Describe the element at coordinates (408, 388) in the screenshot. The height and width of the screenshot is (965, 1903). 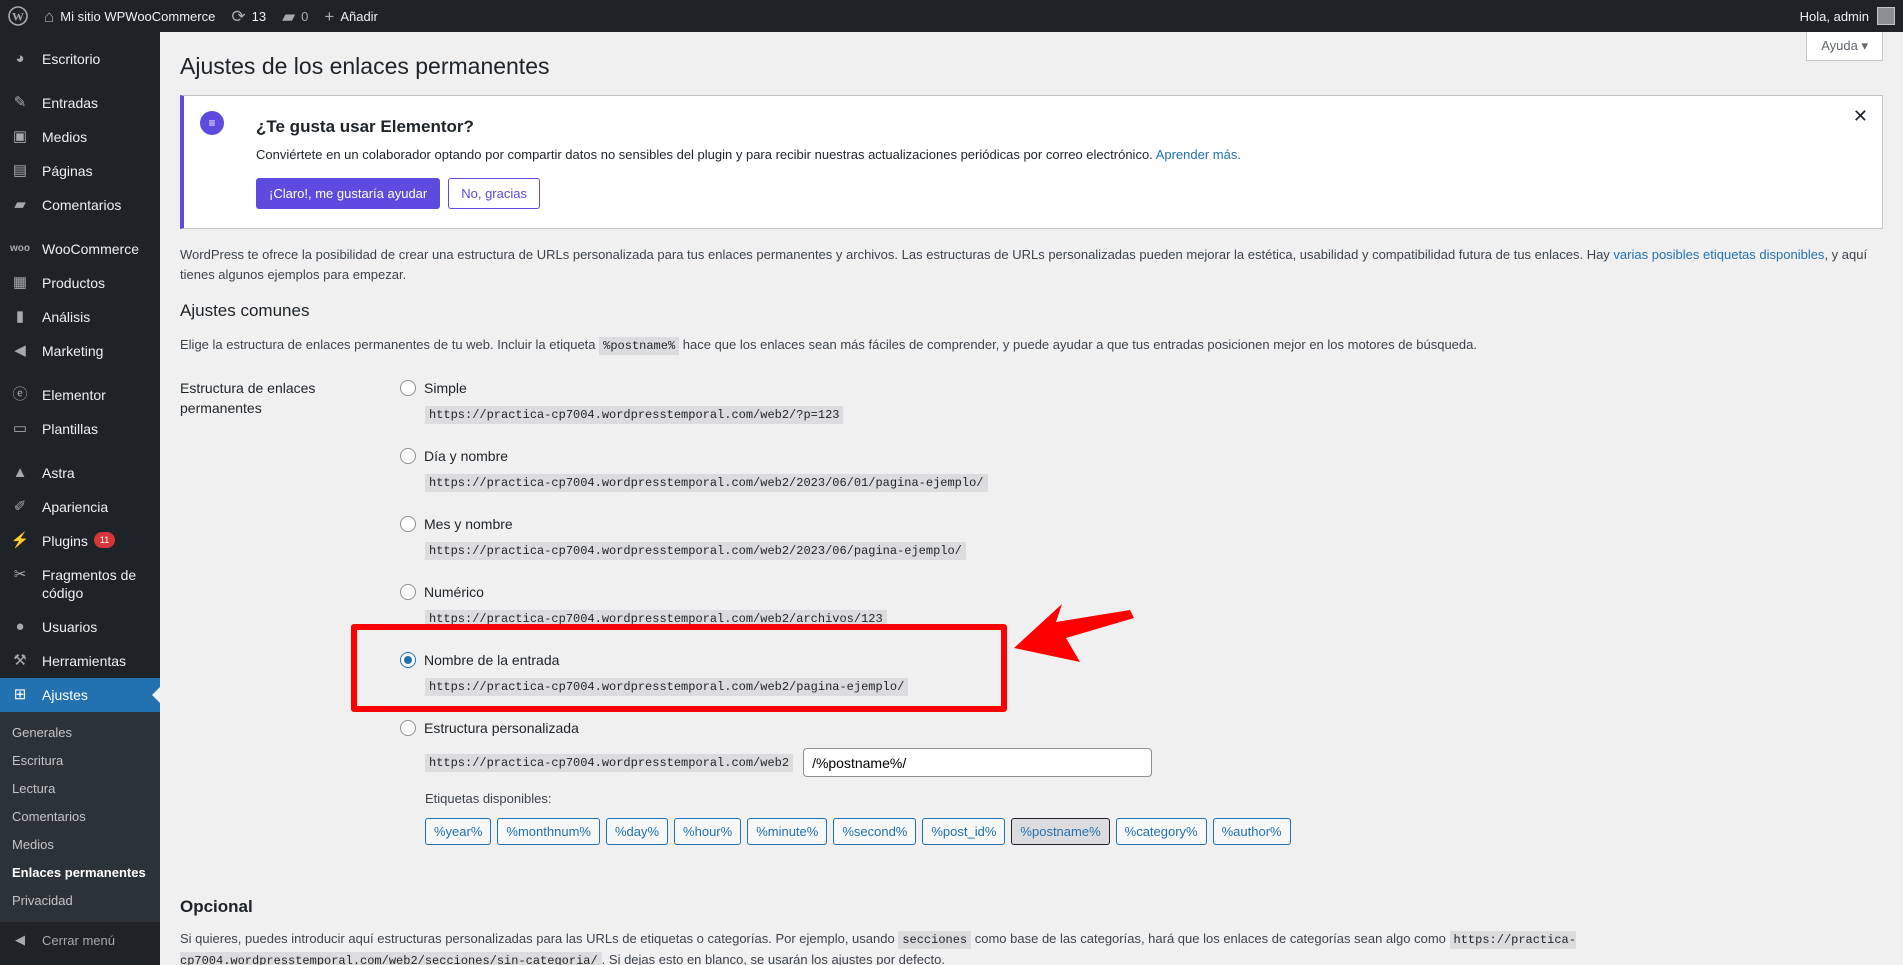
I see `radio-simple` at that location.